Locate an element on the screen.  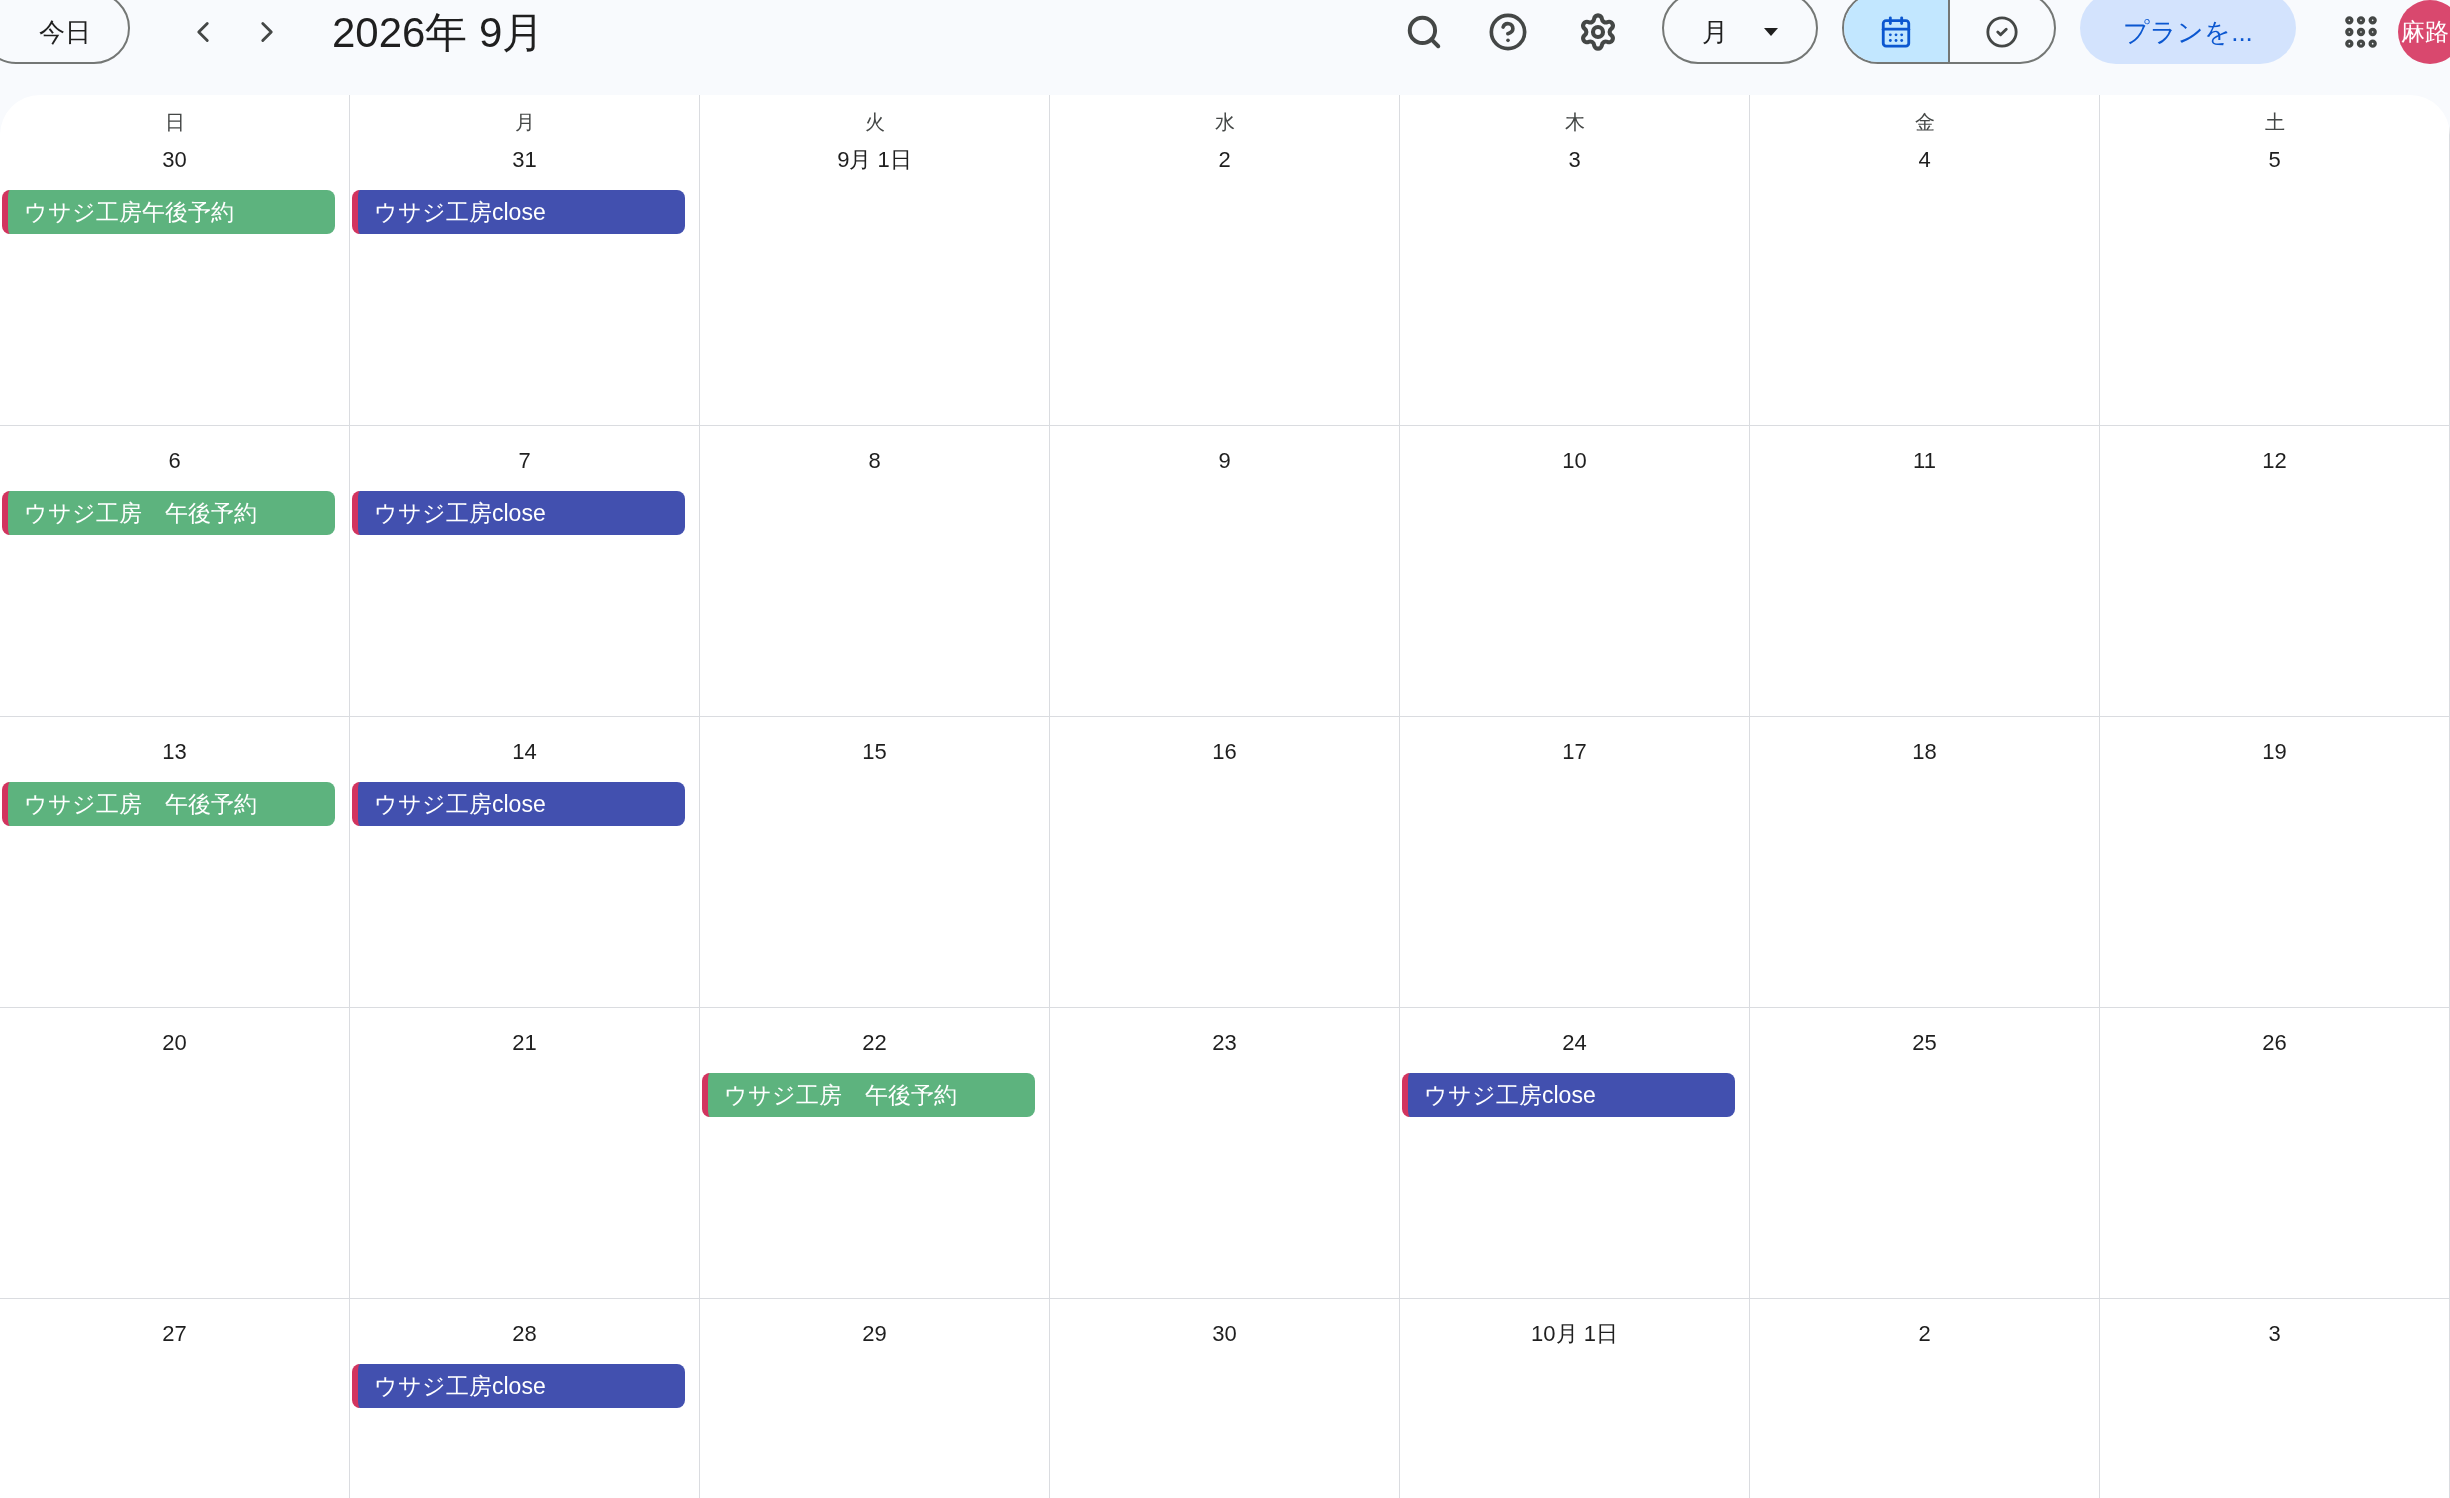
date-number: 9月 1日 is located at coordinates (874, 159).